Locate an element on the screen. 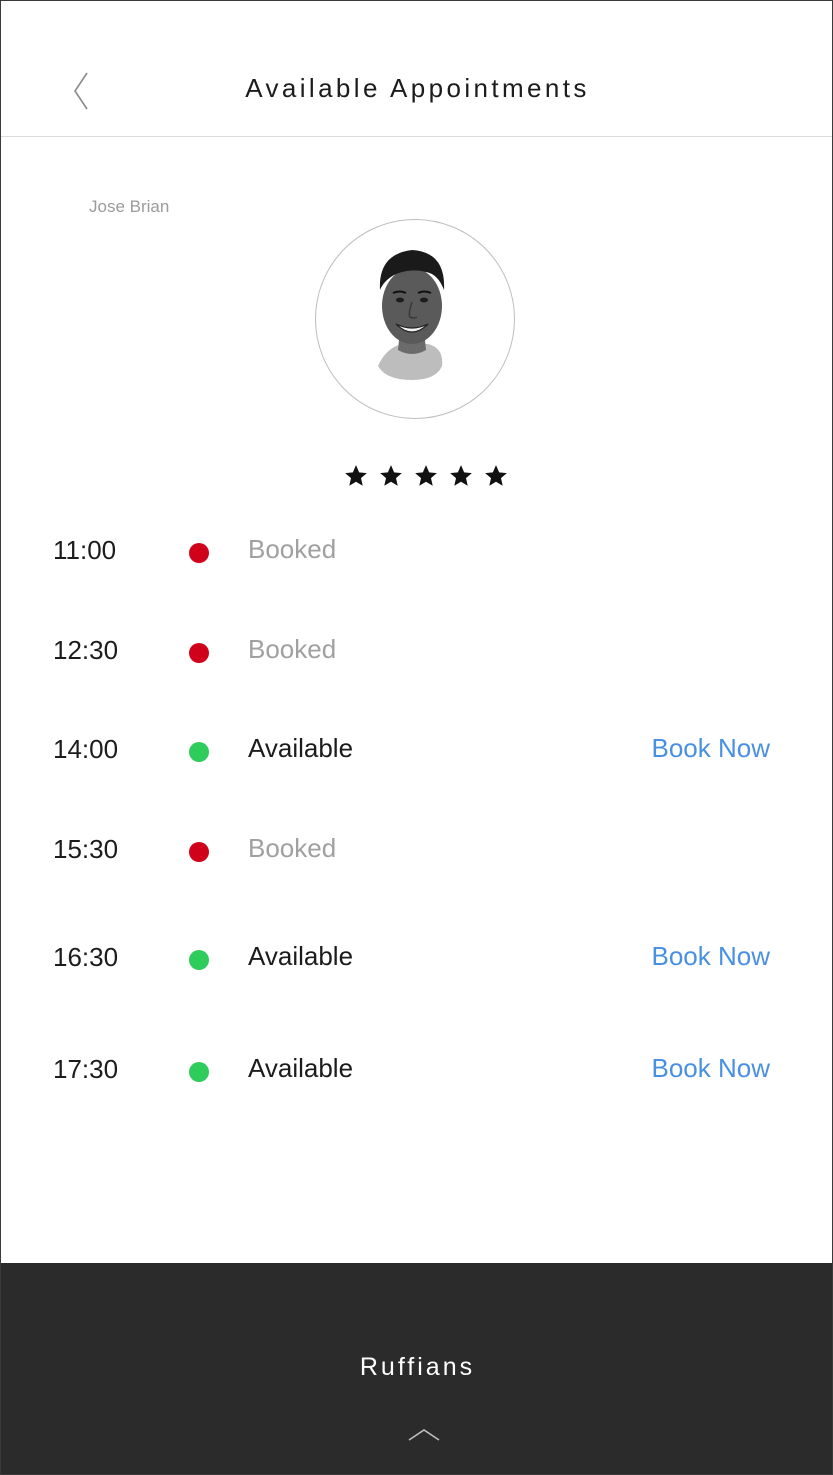 This screenshot has height=1475, width=833. chevron-up-icon is located at coordinates (424, 1435).